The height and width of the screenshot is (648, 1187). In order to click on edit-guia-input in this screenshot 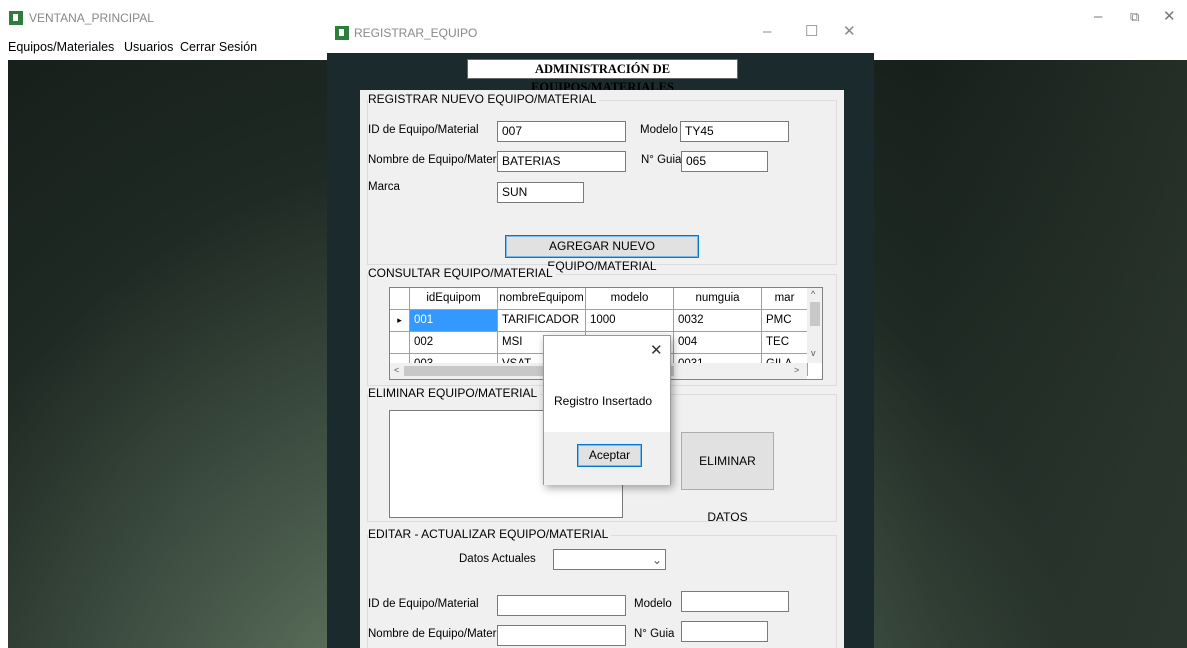, I will do `click(724, 631)`.